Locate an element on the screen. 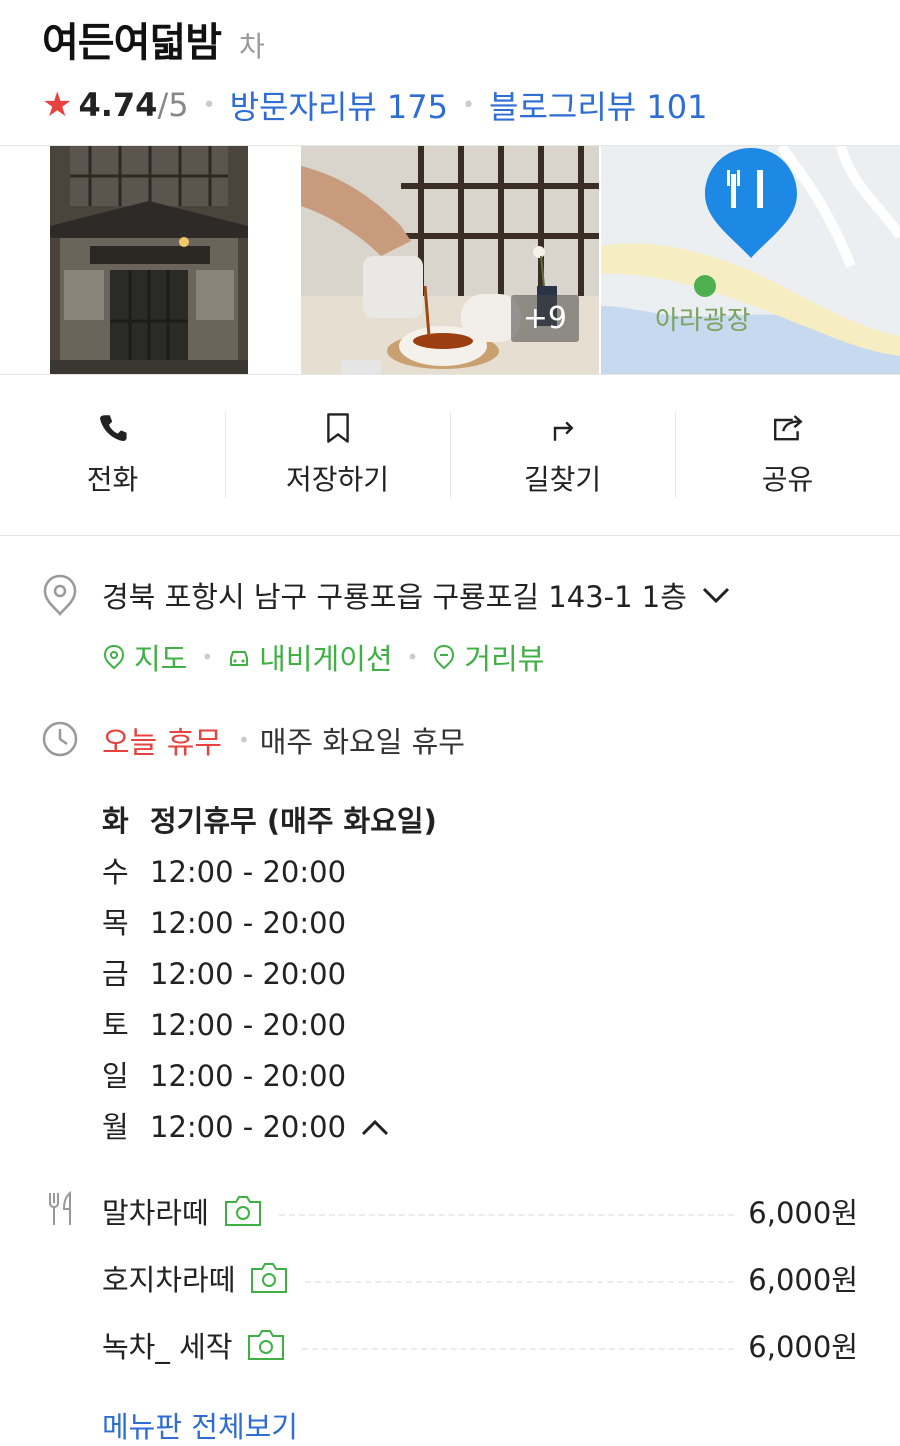  action-bar: 전화 저장하기 길찾기 공유 is located at coordinates (450, 455).